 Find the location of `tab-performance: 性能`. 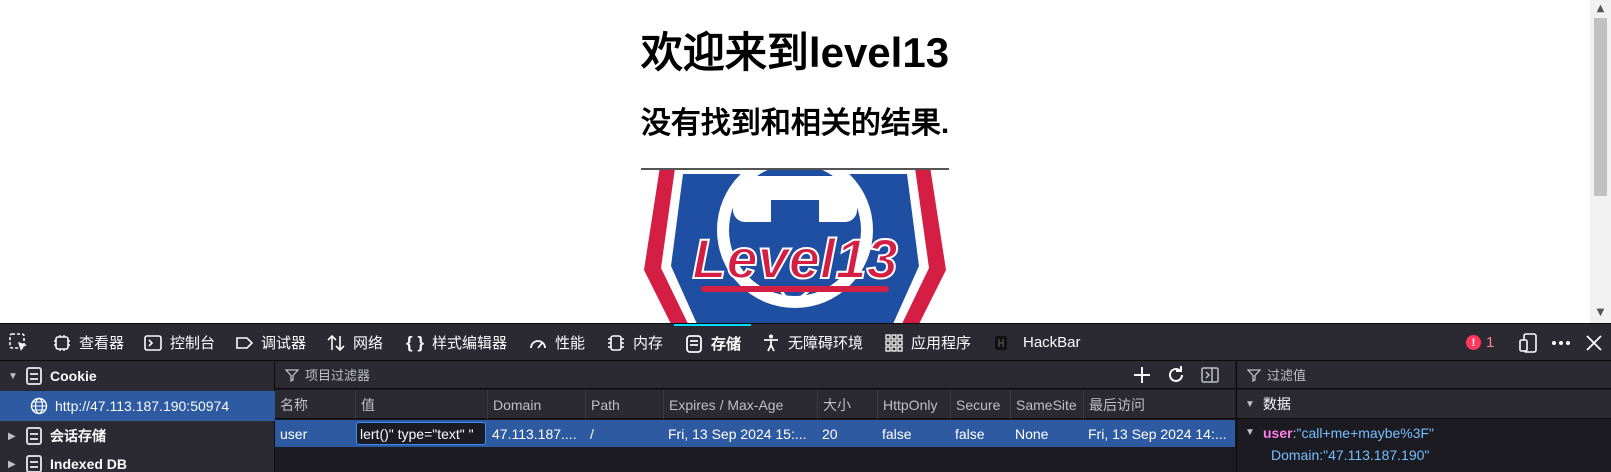

tab-performance: 性能 is located at coordinates (556, 342).